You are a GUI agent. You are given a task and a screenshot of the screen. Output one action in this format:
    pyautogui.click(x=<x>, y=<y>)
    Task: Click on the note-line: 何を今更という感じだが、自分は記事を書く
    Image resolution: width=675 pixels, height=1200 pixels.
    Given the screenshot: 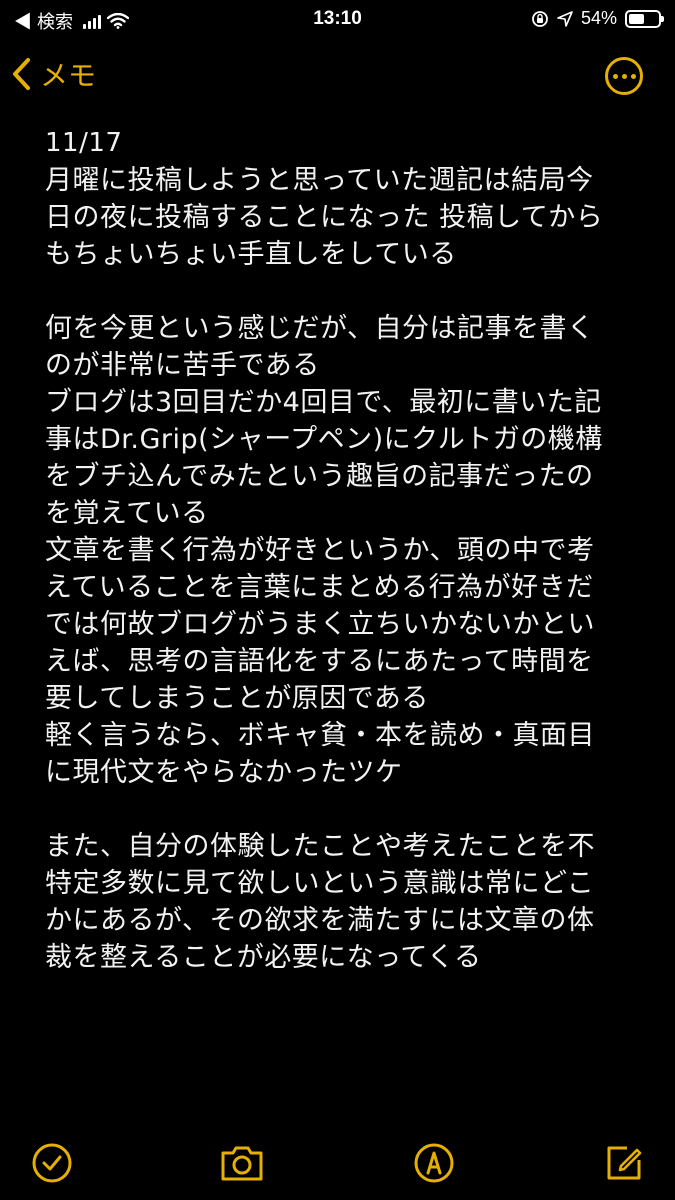 What is the action you would take?
    pyautogui.click(x=320, y=328)
    